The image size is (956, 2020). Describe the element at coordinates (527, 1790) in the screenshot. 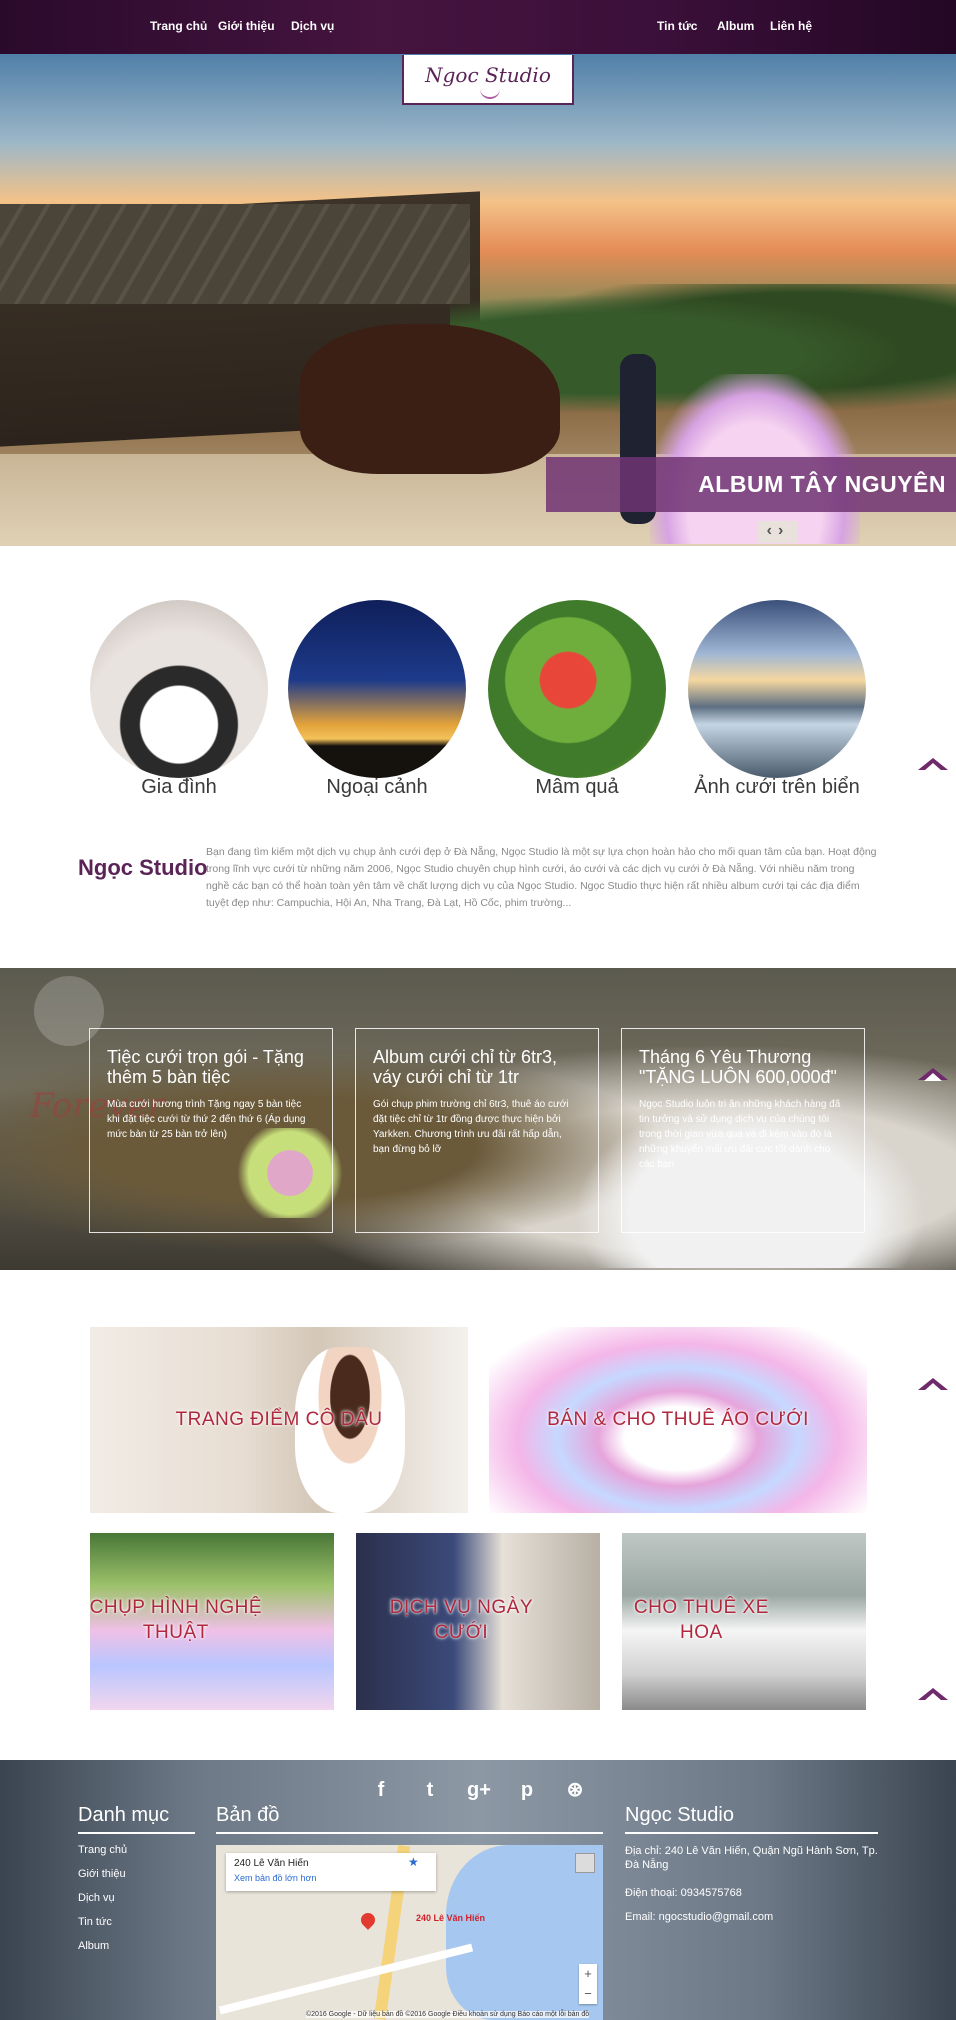

I see `pinterest-icon: p` at that location.